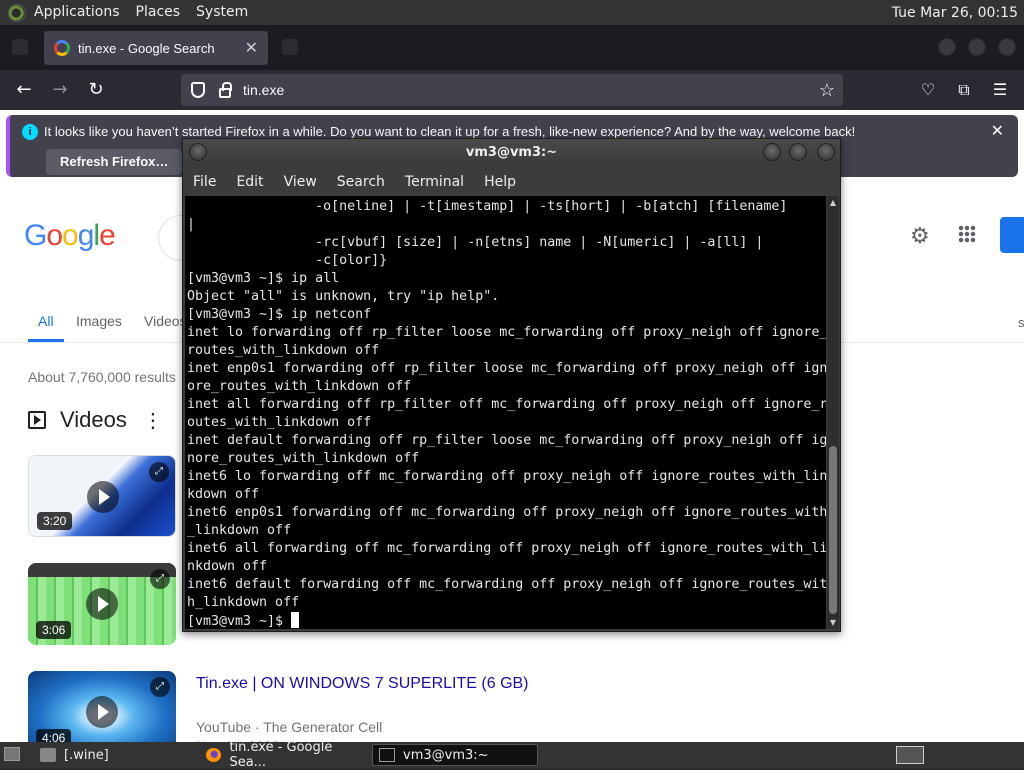 This screenshot has width=1024, height=770. What do you see at coordinates (446, 755) in the screenshot?
I see `task-label: vm3@vm3:~` at bounding box center [446, 755].